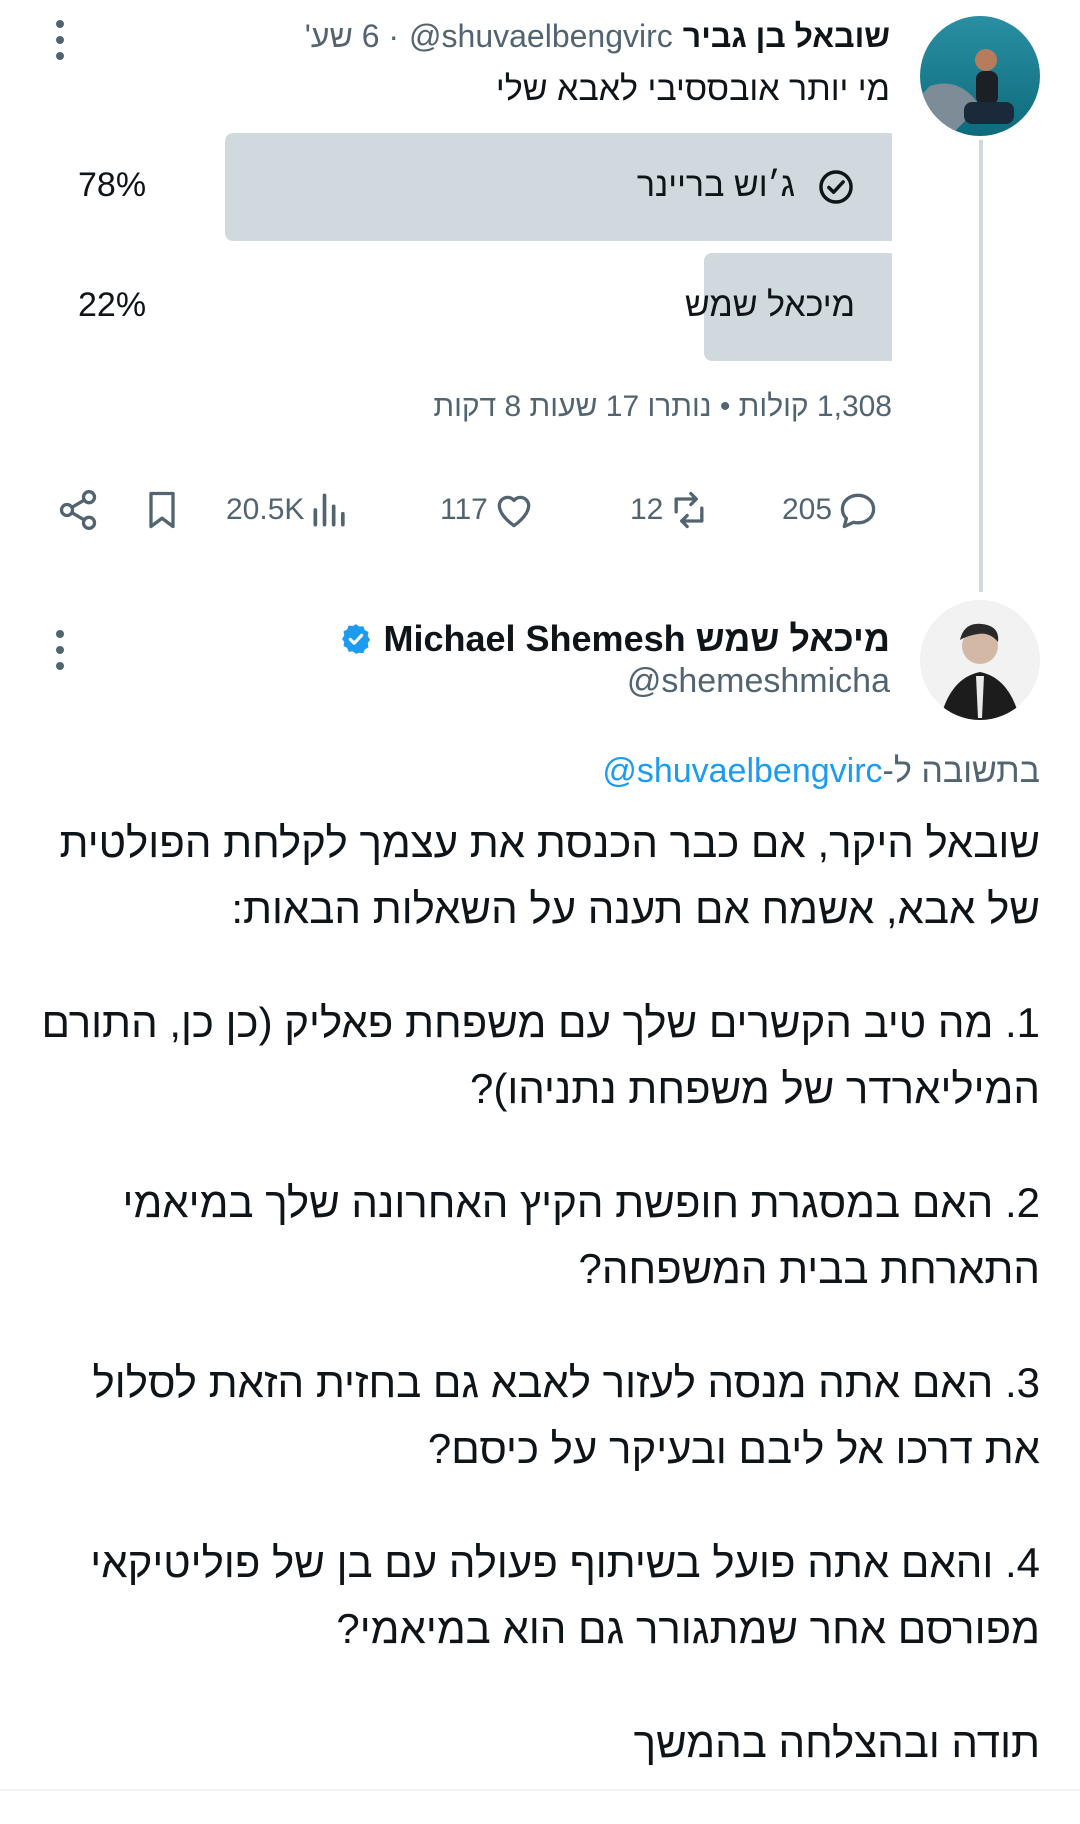 The width and height of the screenshot is (1080, 1824). I want to click on display-name: מיכאל שמש Michael Shemesh, so click(636, 639).